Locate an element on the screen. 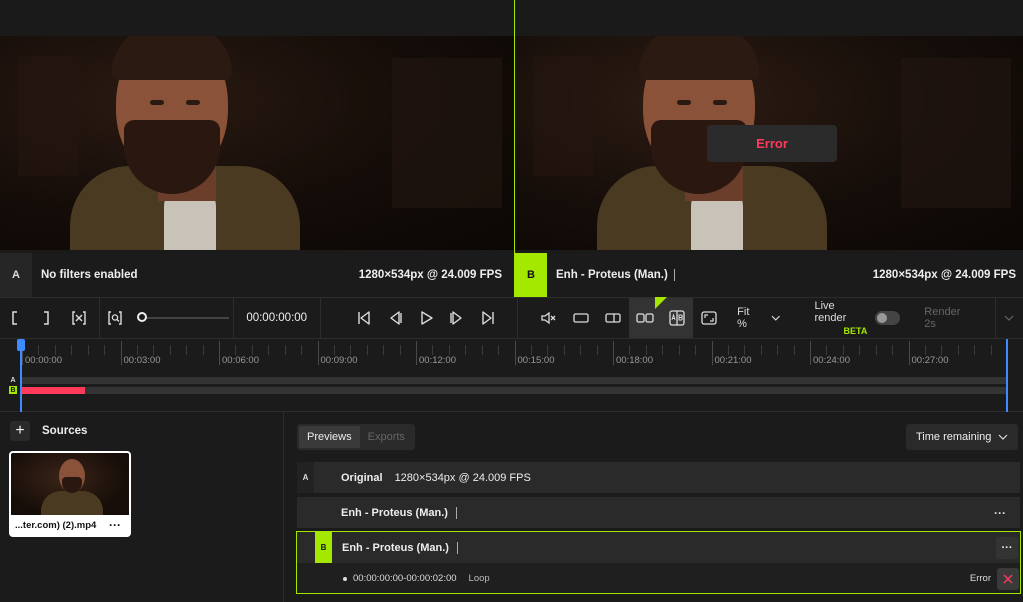  mark-in-icon is located at coordinates (15, 318).